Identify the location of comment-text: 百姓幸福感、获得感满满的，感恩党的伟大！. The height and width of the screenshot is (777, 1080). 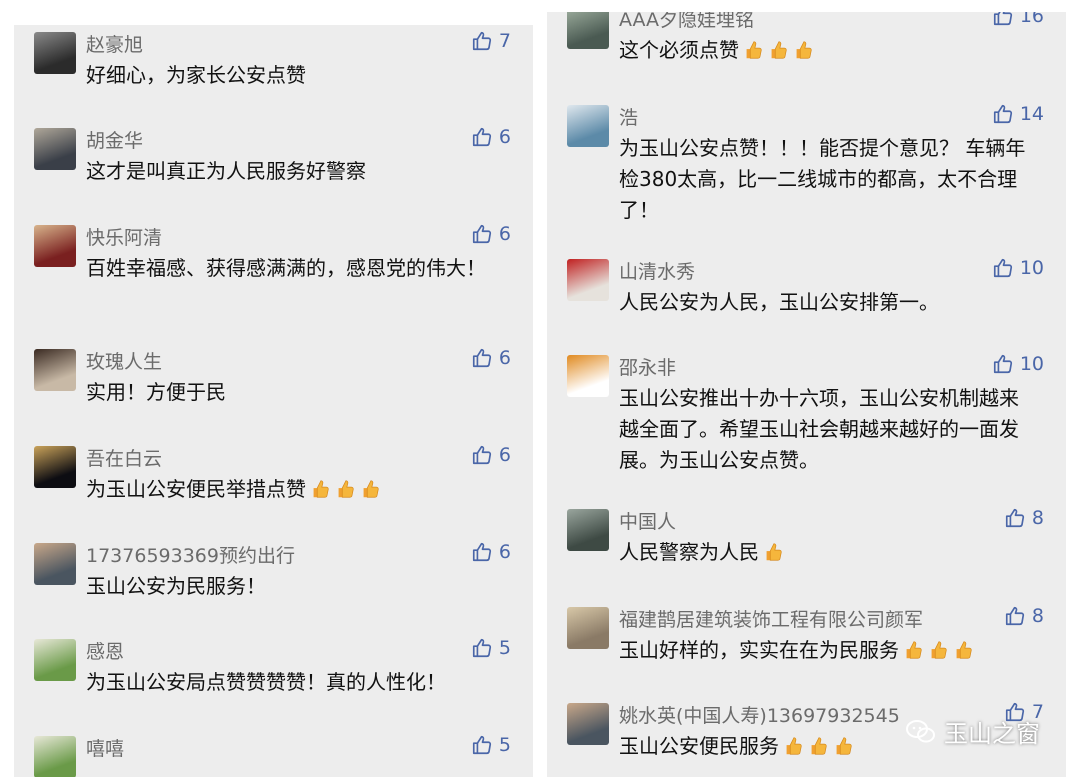
(294, 268).